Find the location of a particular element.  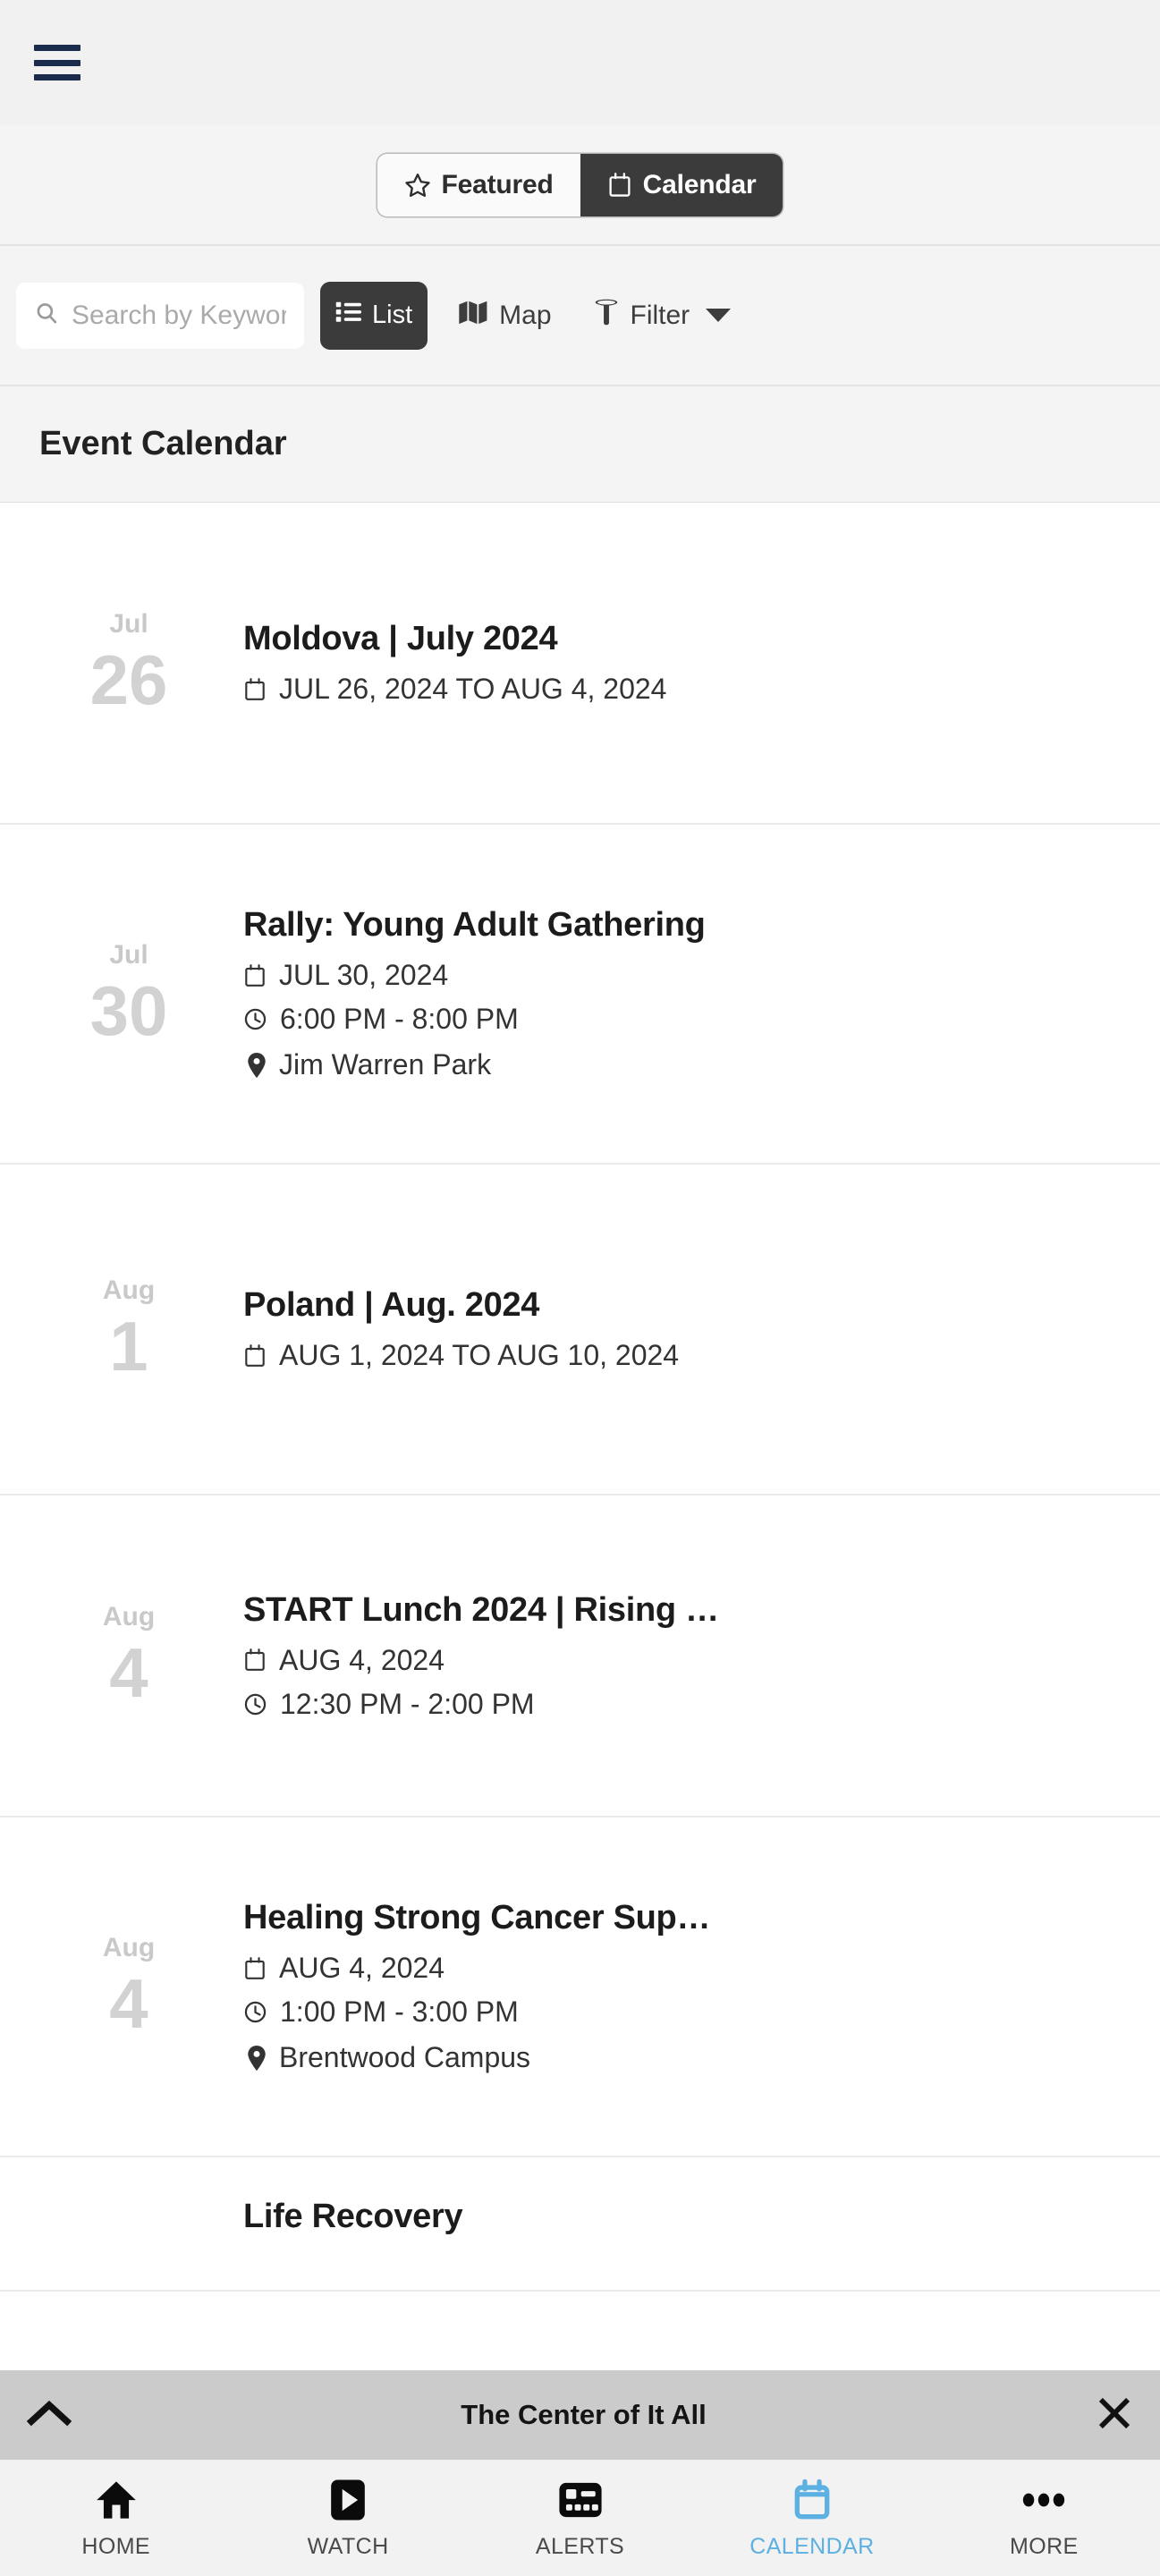

view-mode-toggle-bar: Featured Calendar is located at coordinates (580, 185).